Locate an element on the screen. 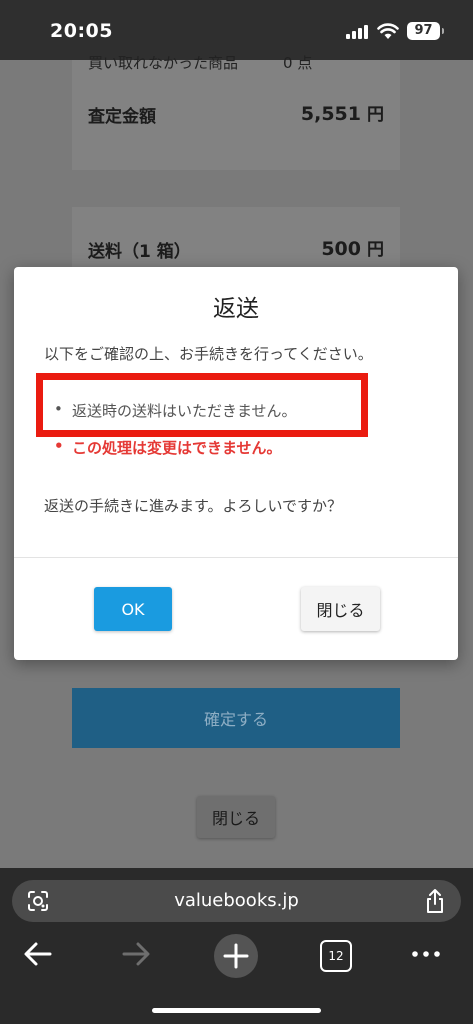  appraisal-value: 5,551 円 is located at coordinates (342, 112).